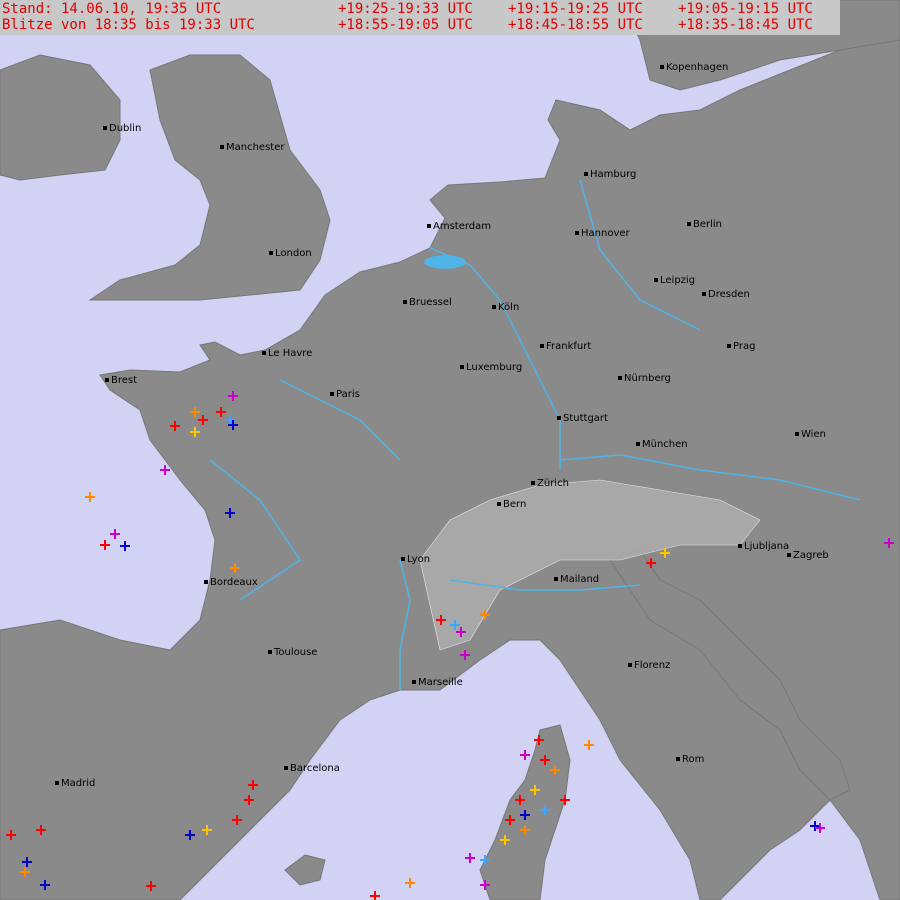  What do you see at coordinates (649, 665) in the screenshot?
I see `city-florenz: Florenz` at bounding box center [649, 665].